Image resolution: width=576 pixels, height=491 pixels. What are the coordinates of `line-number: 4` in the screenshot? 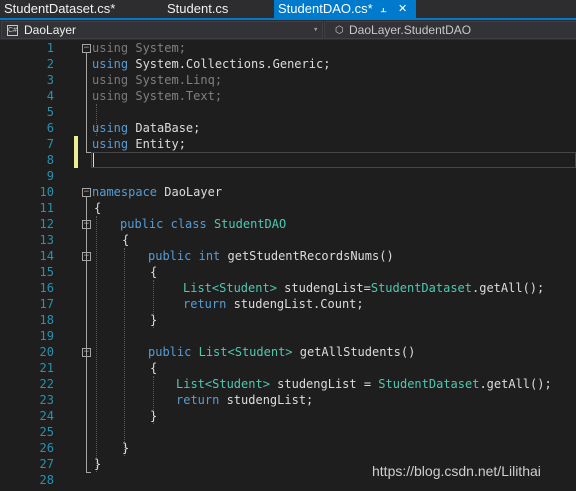 It's located at (50, 96).